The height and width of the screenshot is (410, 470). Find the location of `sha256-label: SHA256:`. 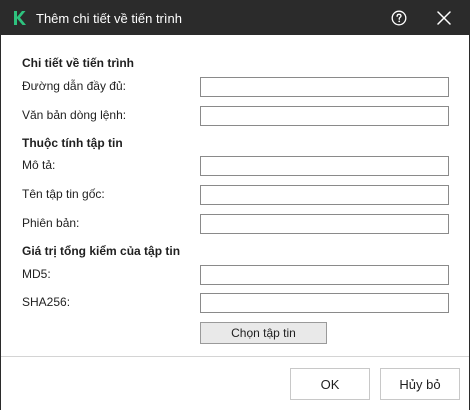

sha256-label: SHA256: is located at coordinates (46, 302).